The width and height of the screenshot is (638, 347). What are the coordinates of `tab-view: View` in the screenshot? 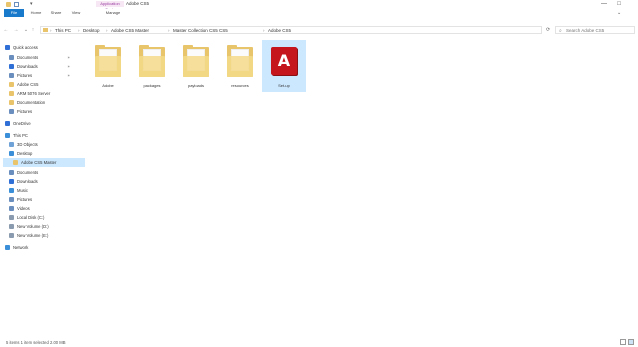 It's located at (76, 13).